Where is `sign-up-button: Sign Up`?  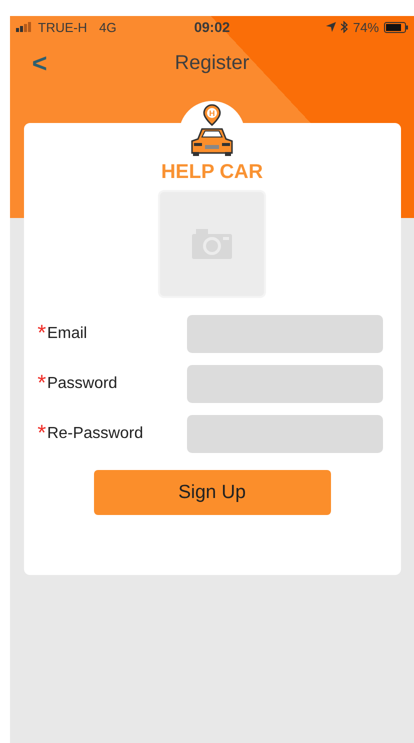 sign-up-button: Sign Up is located at coordinates (212, 492).